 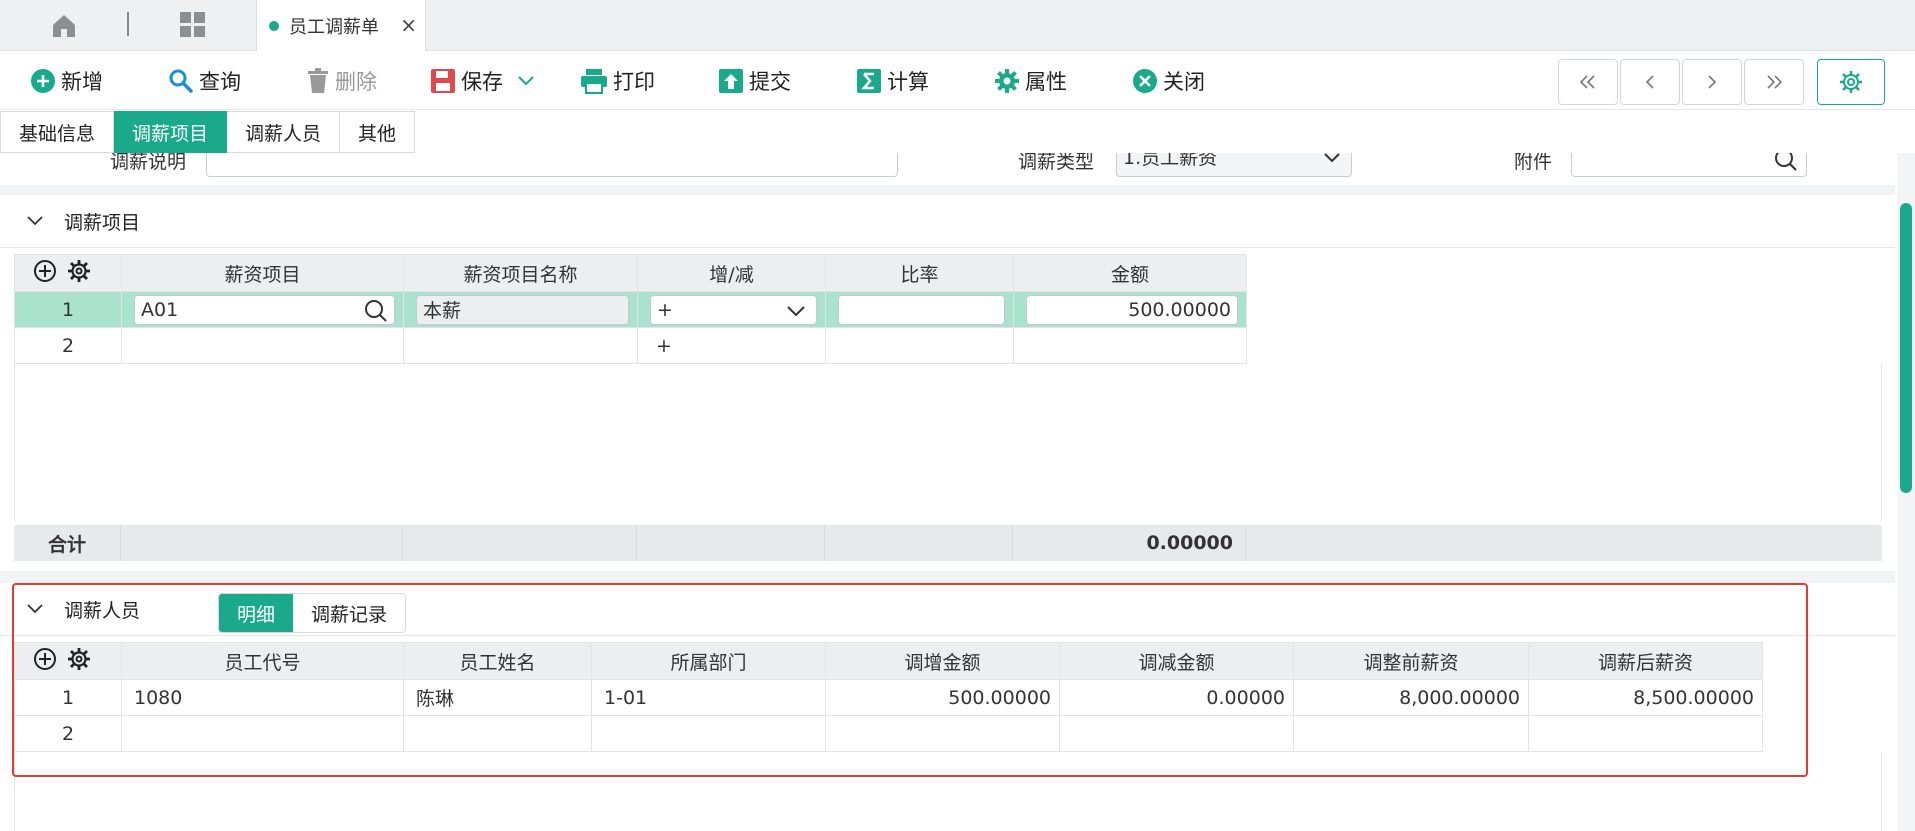 I want to click on col-salary-item-name: 薪资项目名称, so click(x=520, y=273).